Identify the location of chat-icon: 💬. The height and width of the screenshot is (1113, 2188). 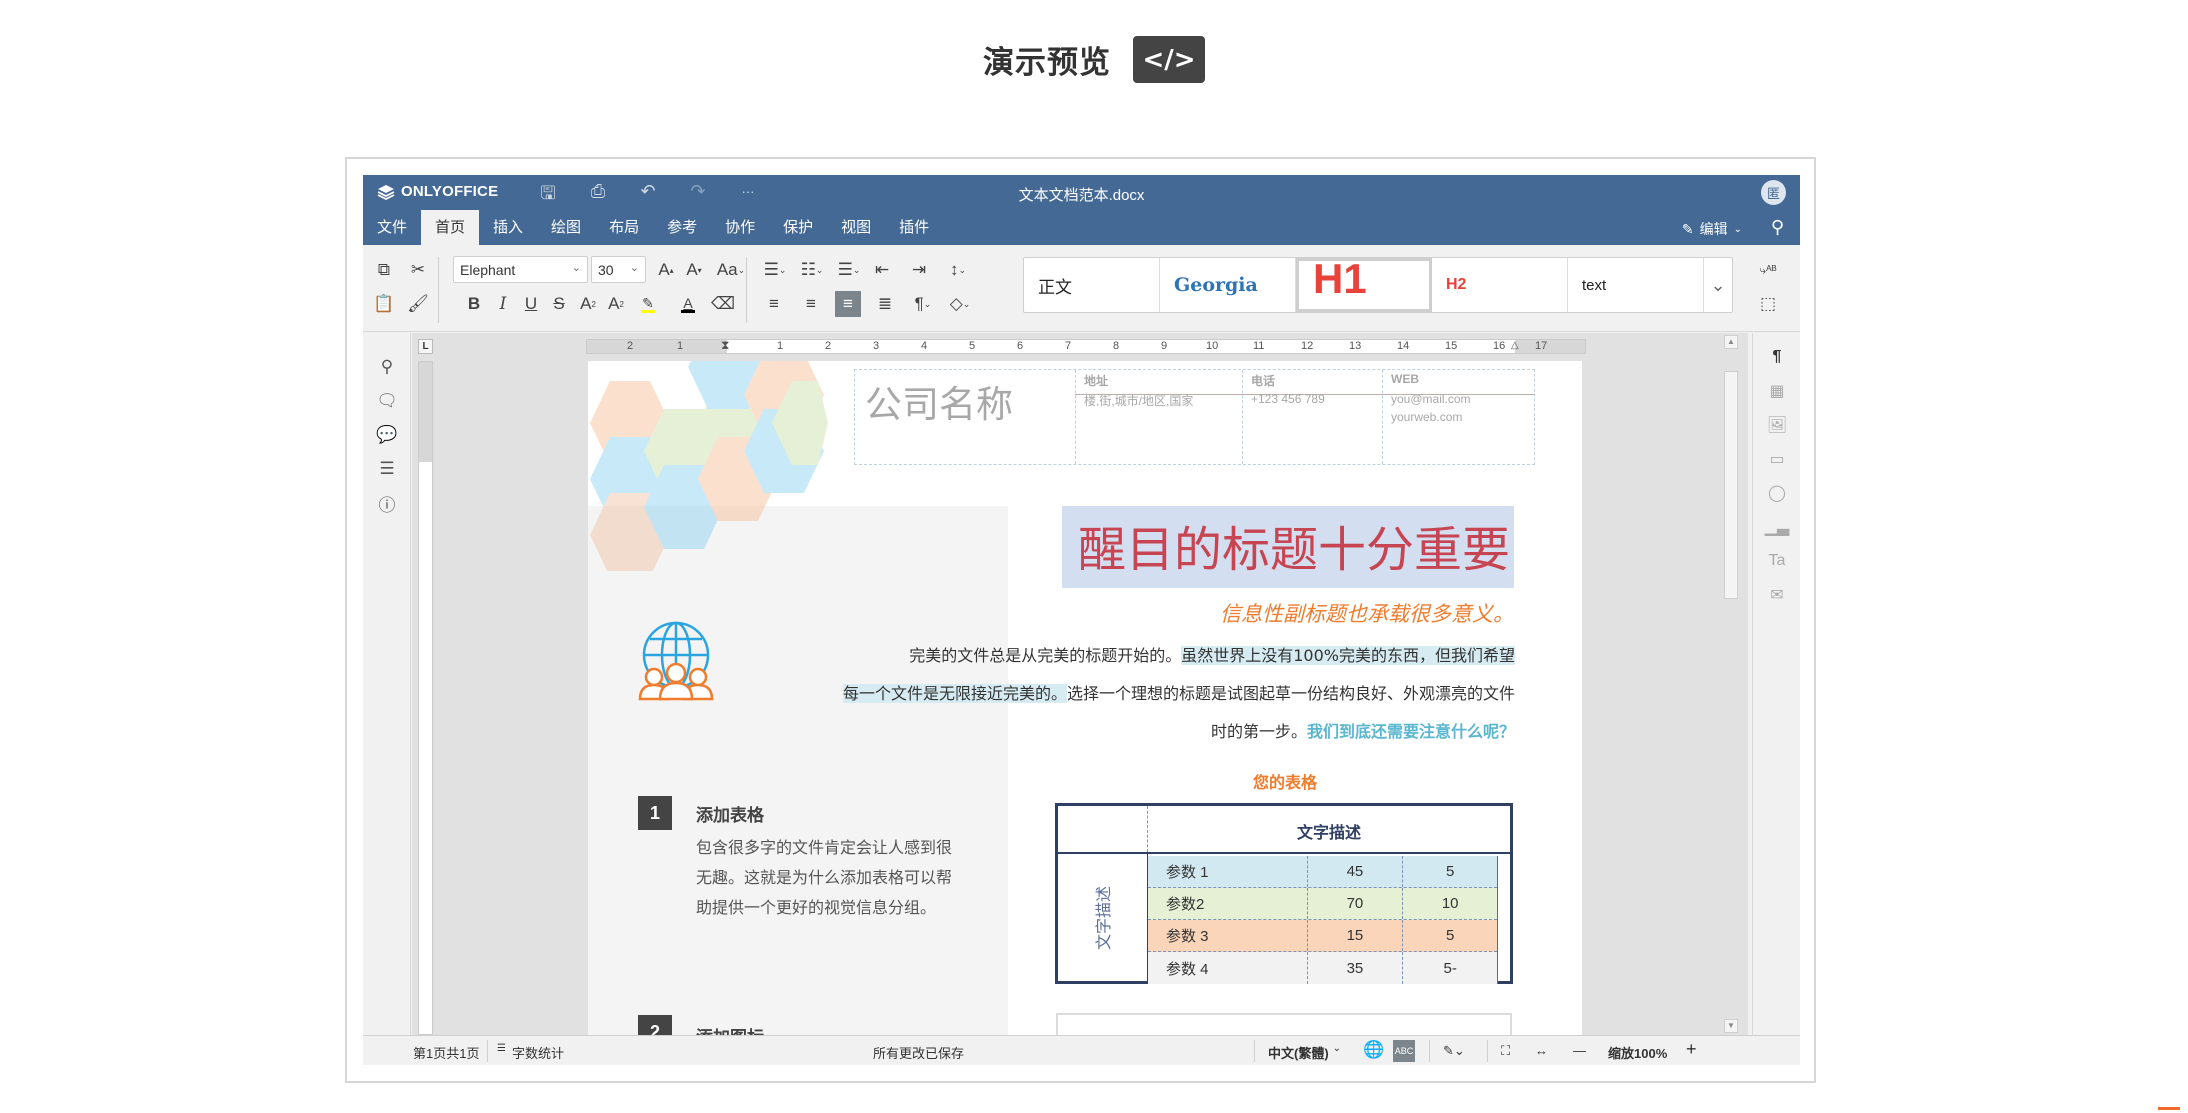
(387, 435).